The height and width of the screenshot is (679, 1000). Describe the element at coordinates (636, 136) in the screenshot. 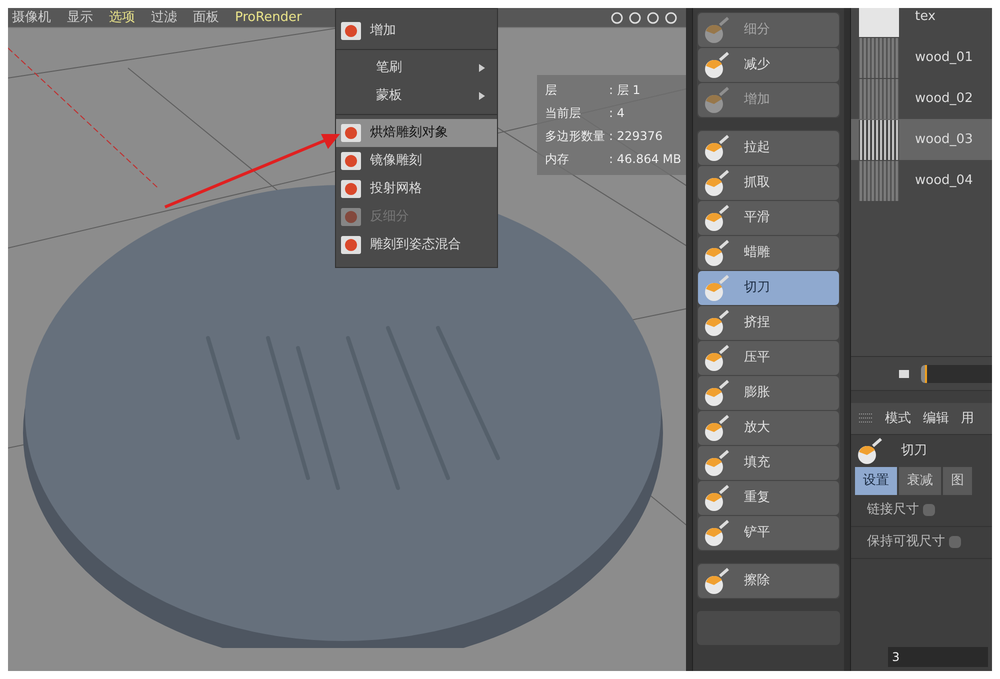

I see `info-value: : 229376` at that location.